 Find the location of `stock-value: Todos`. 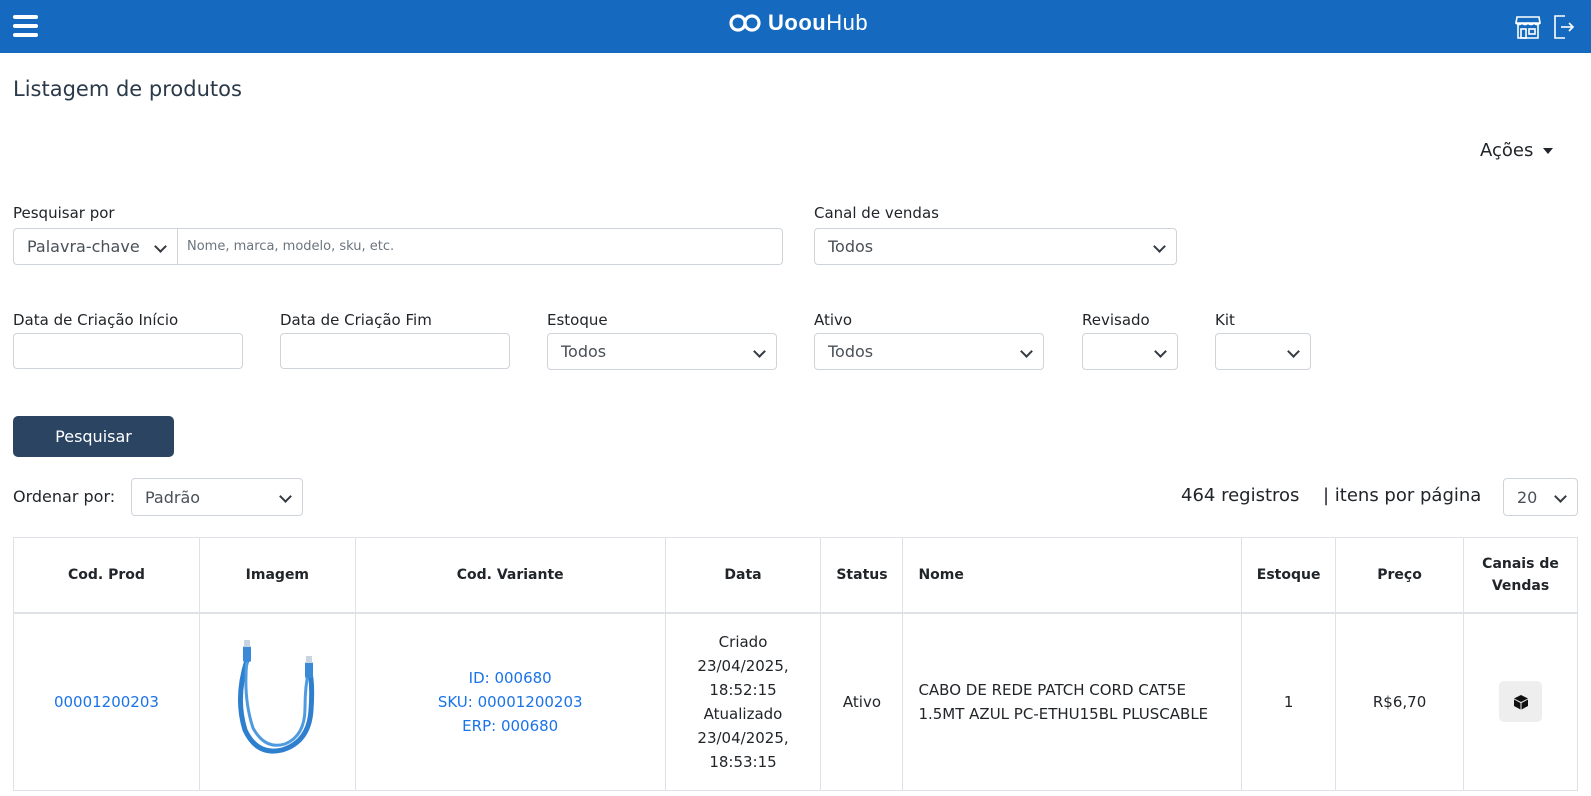

stock-value: Todos is located at coordinates (584, 351).